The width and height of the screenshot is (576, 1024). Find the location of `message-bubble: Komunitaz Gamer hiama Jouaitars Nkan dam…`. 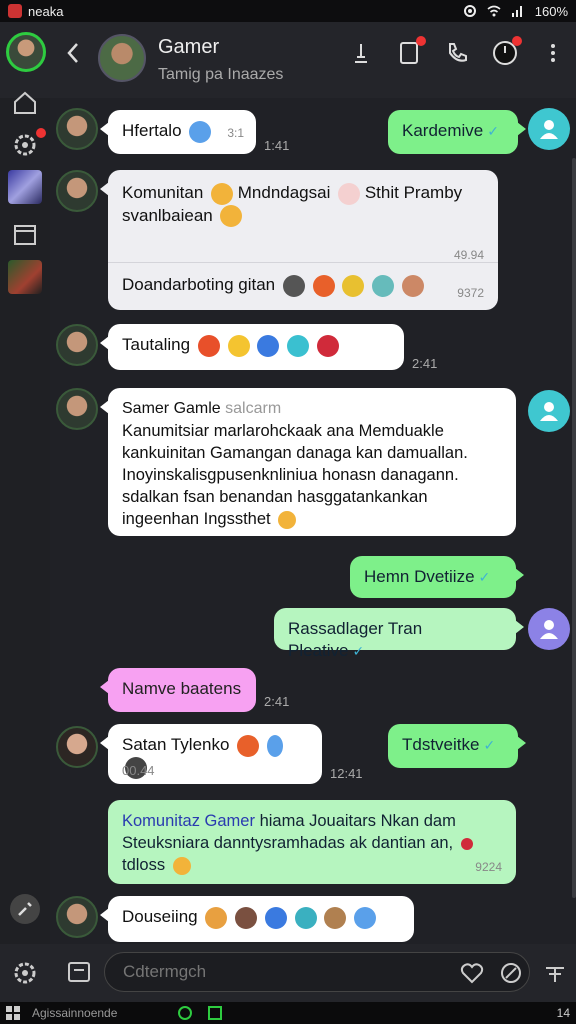

message-bubble: Komunitaz Gamer hiama Jouaitars Nkan dam… is located at coordinates (312, 842).